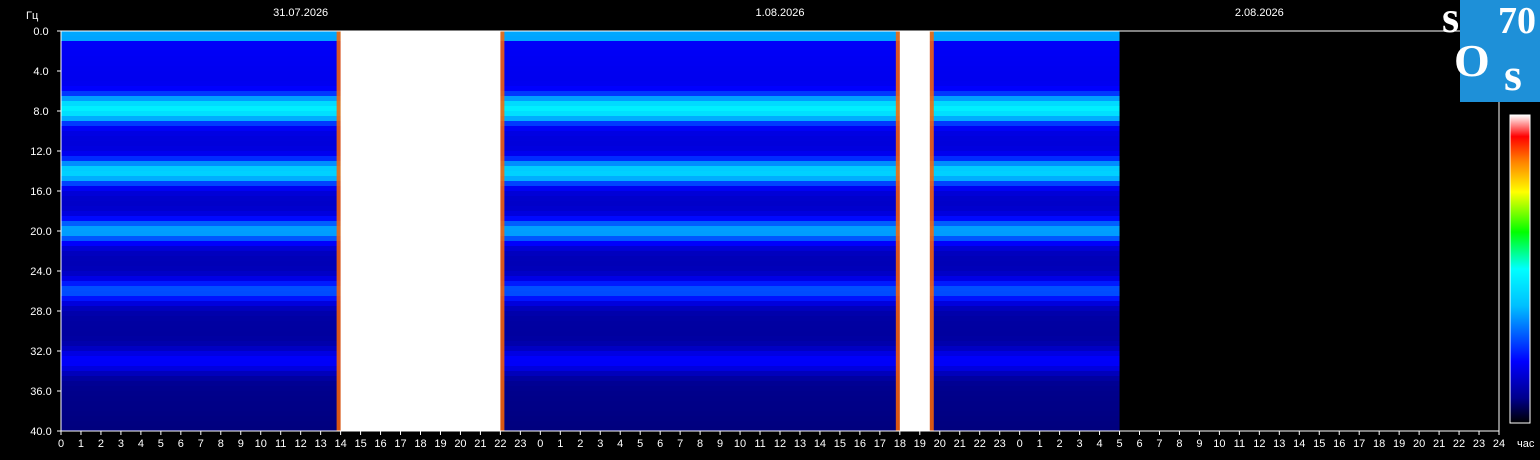 Image resolution: width=1540 pixels, height=460 pixels. Describe the element at coordinates (40, 72) in the screenshot. I see `y-tick-label: 4.0` at that location.